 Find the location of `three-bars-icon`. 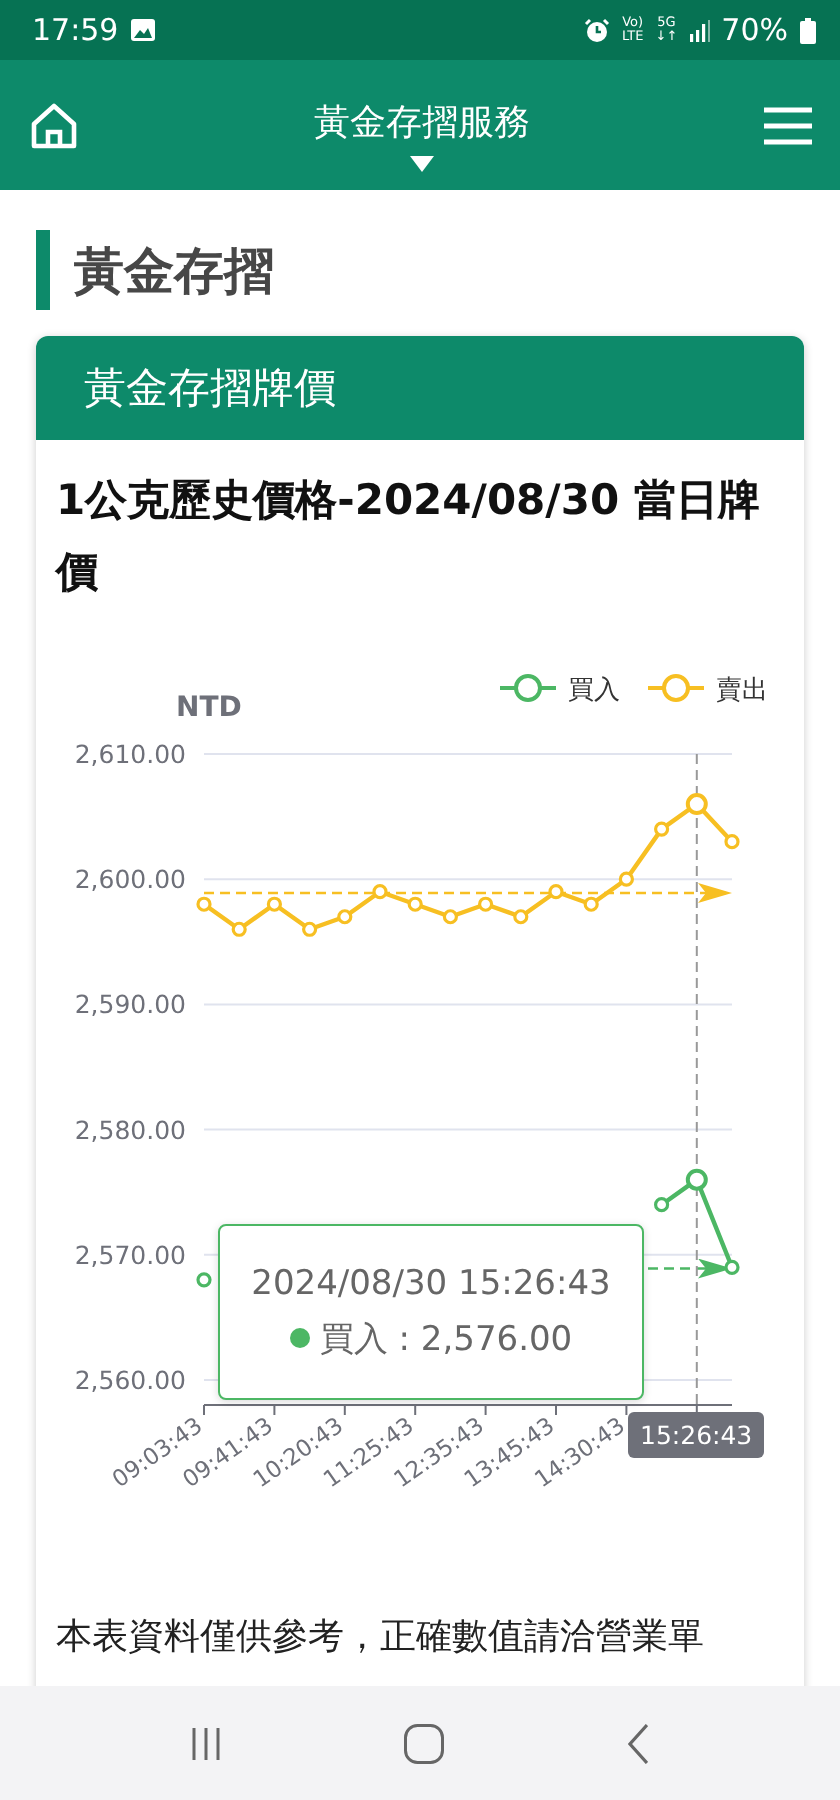

three-bars-icon is located at coordinates (206, 1743).